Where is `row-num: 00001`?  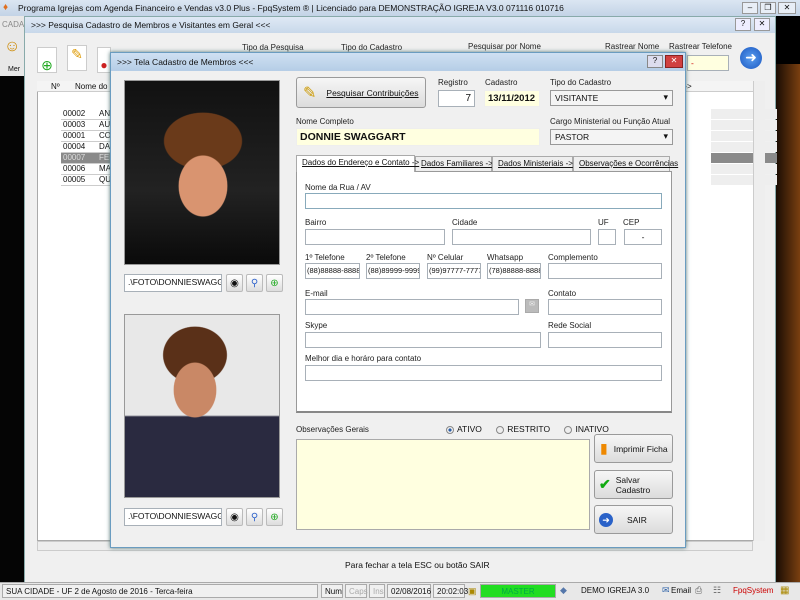 row-num: 00001 is located at coordinates (74, 135).